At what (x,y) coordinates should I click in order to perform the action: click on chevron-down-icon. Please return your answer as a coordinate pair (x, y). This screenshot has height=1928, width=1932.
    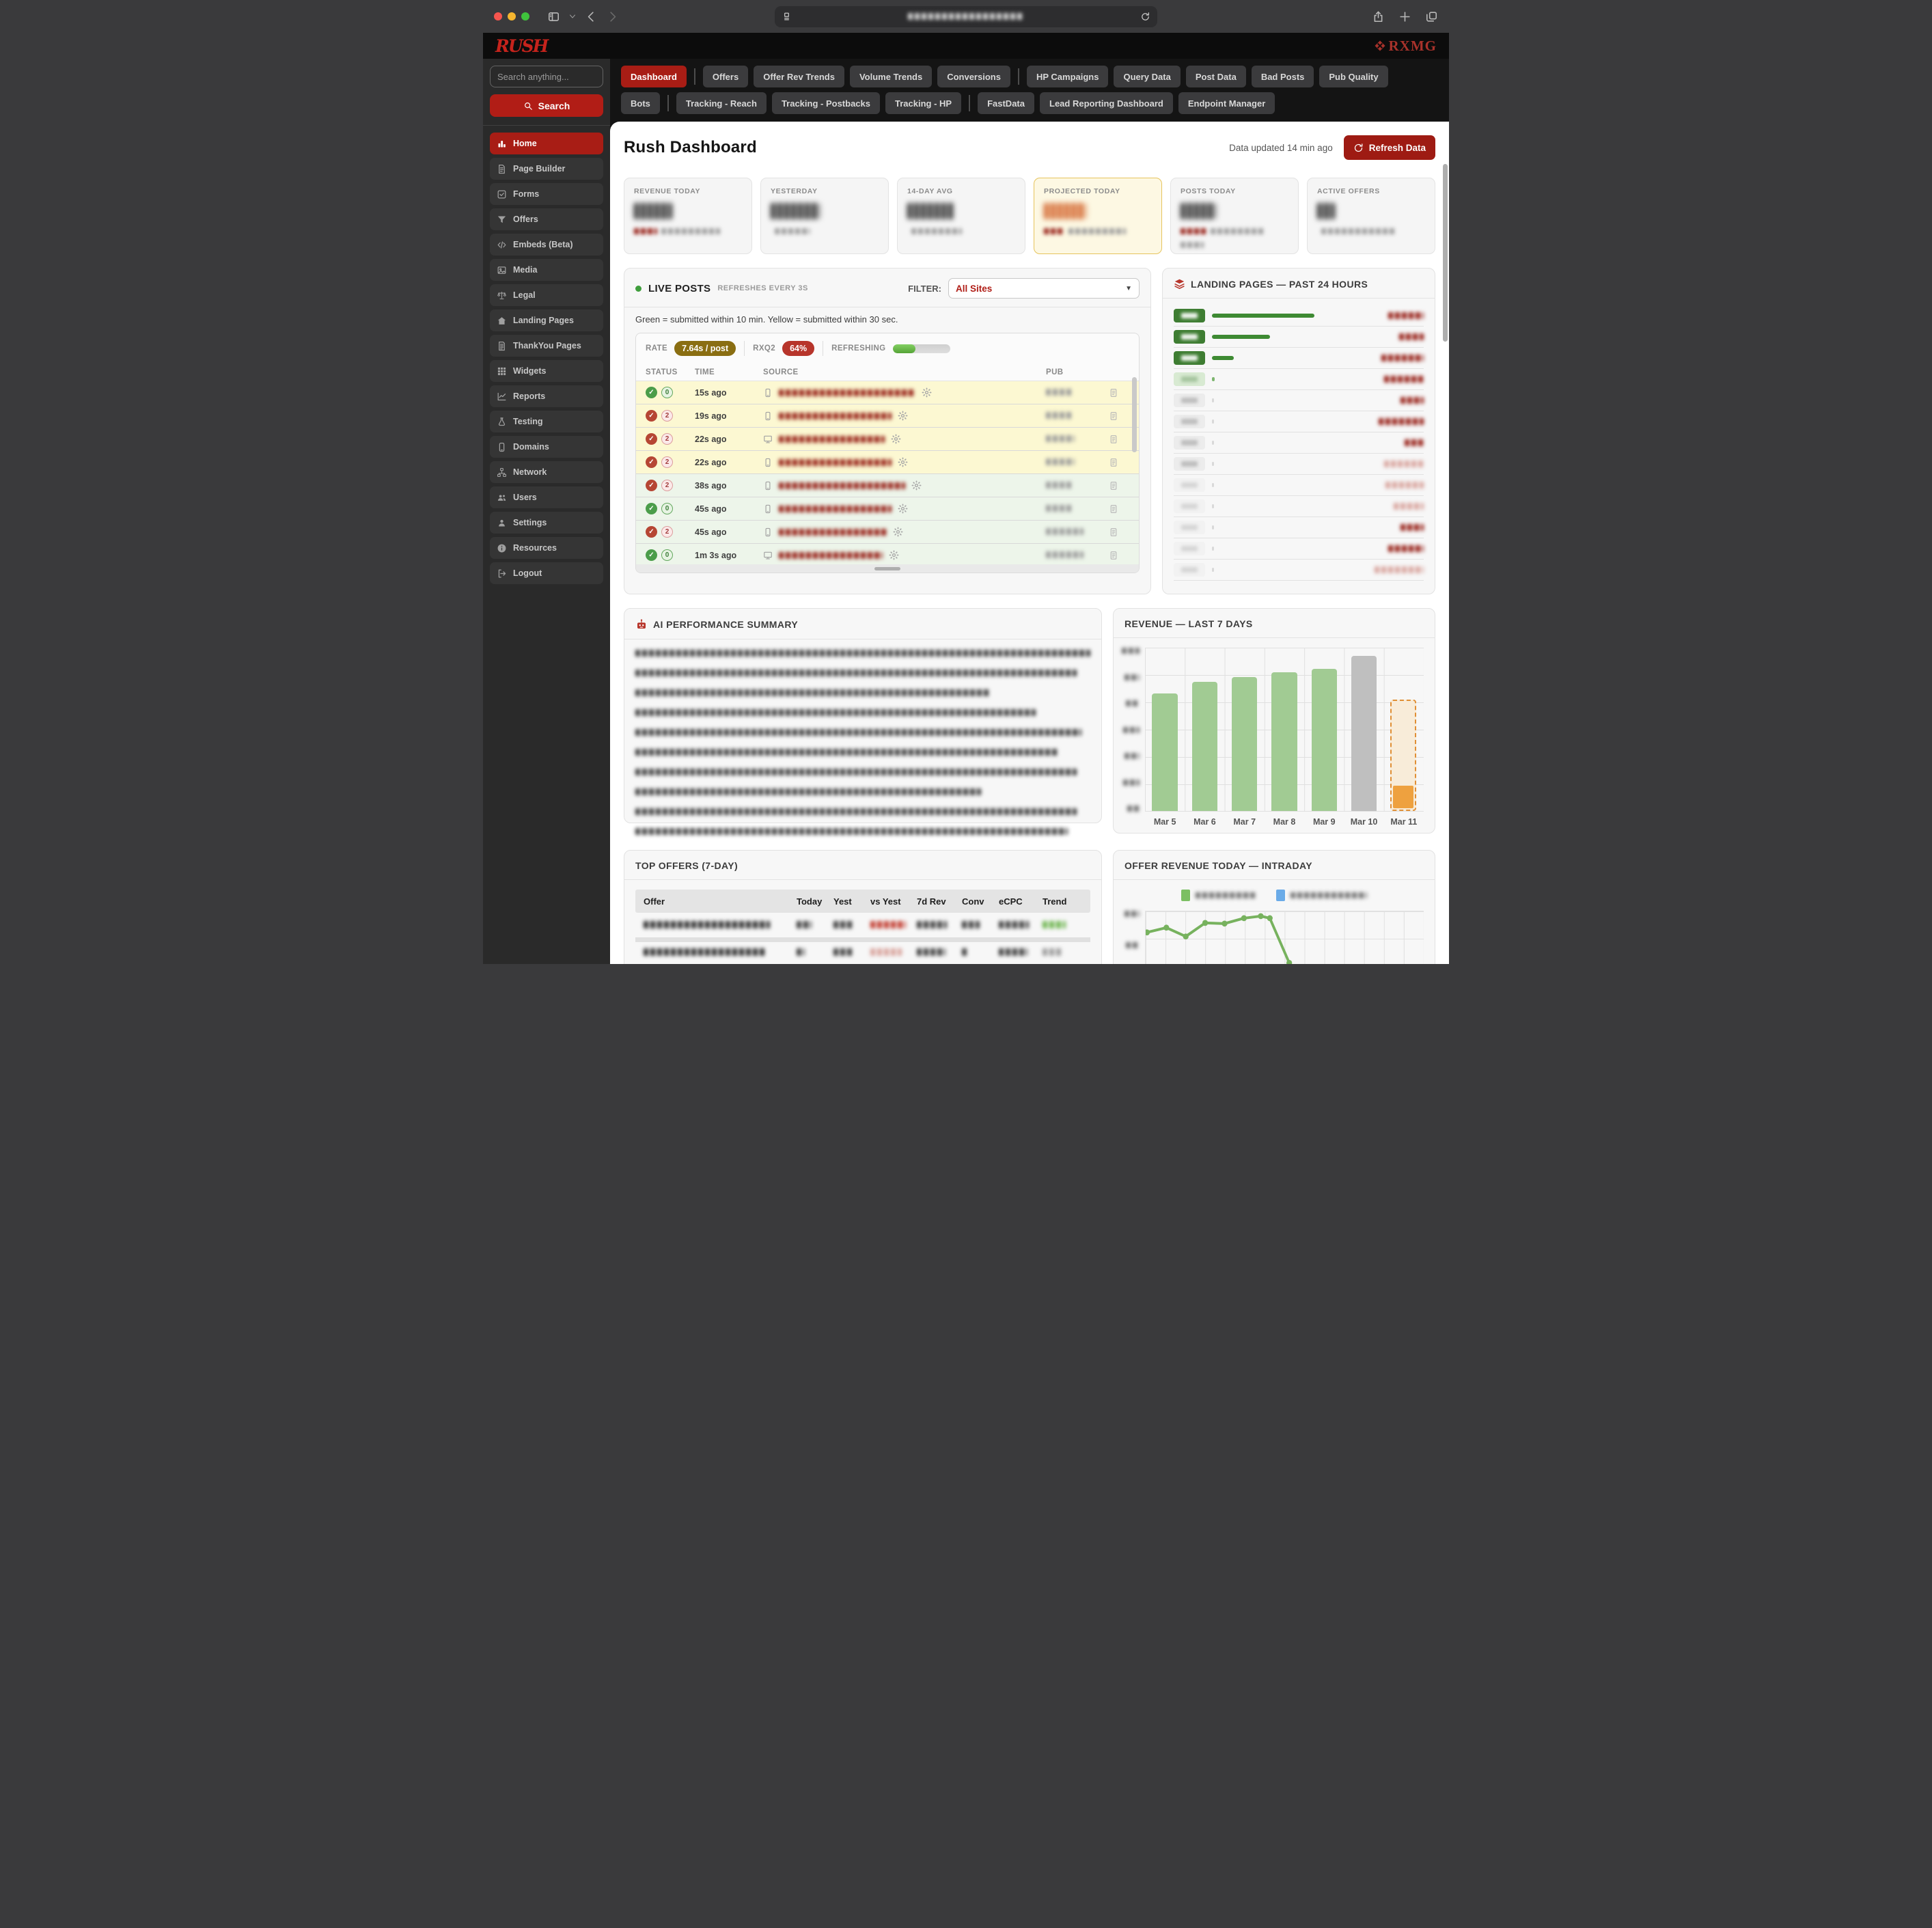
    Looking at the image, I should click on (573, 16).